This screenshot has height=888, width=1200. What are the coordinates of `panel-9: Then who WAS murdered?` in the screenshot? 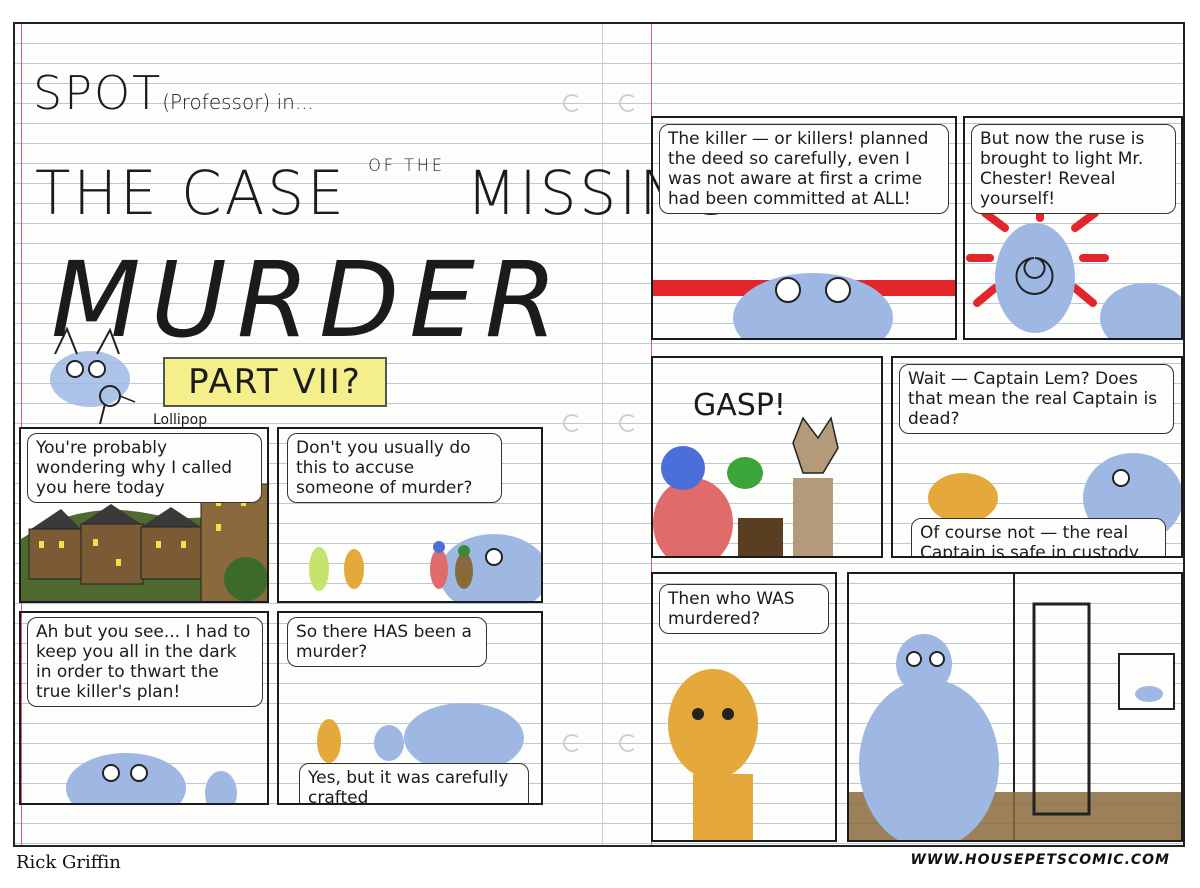 It's located at (744, 707).